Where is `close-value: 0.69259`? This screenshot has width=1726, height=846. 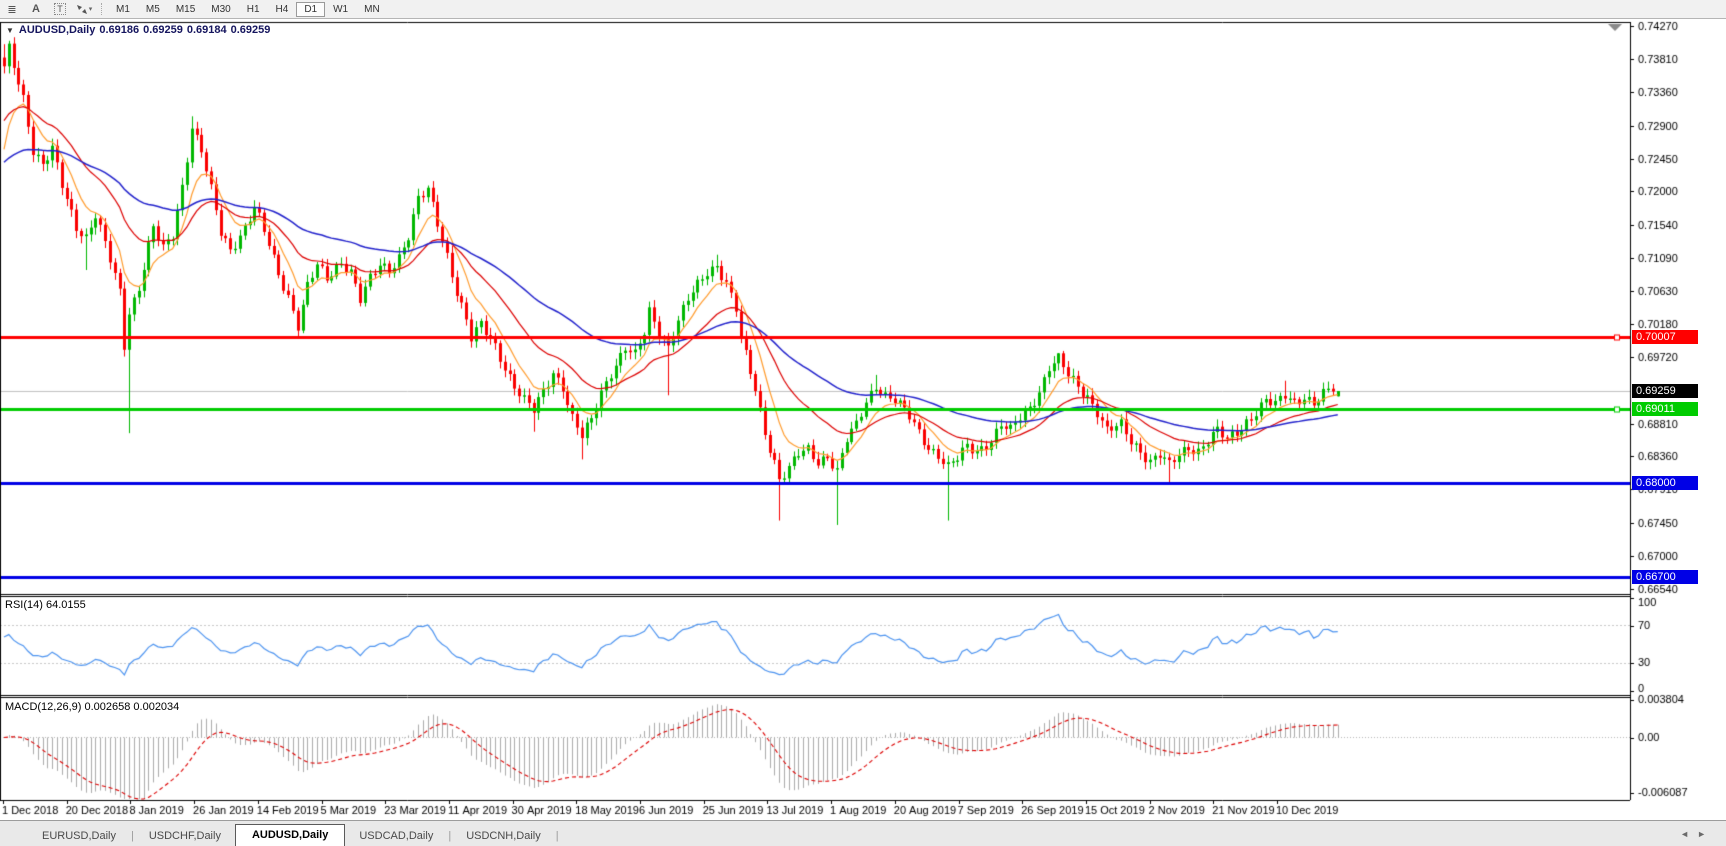 close-value: 0.69259 is located at coordinates (250, 30).